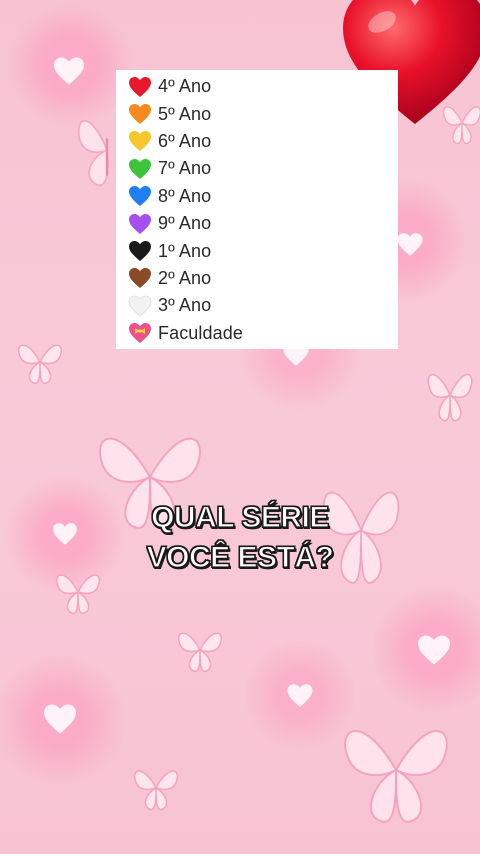  I want to click on caption-line-1: QUAL SÉRIE, so click(240, 517).